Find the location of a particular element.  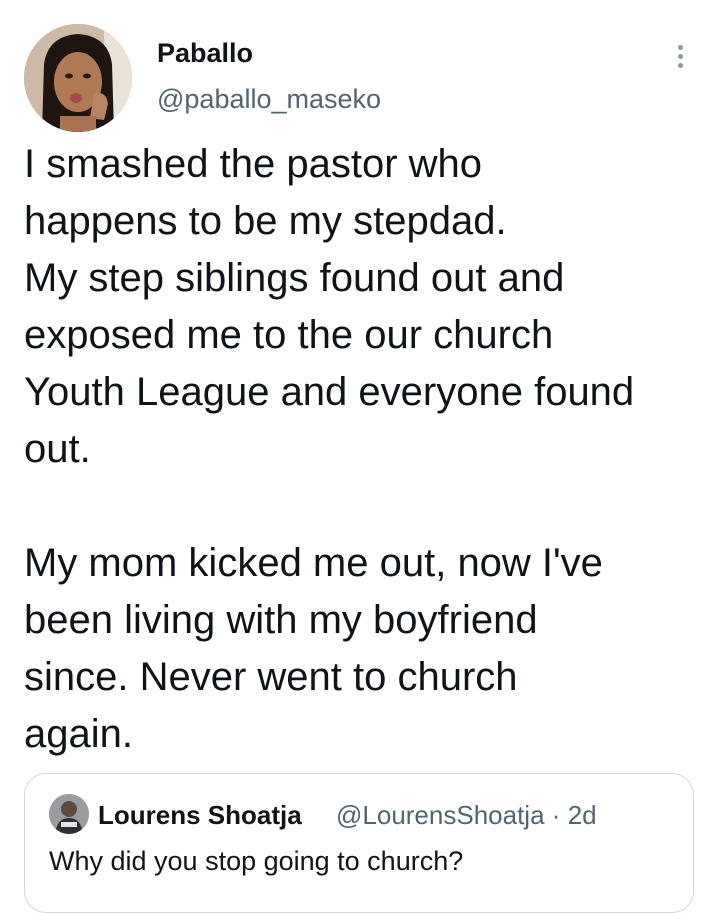

quoted-time: 2d is located at coordinates (582, 815).